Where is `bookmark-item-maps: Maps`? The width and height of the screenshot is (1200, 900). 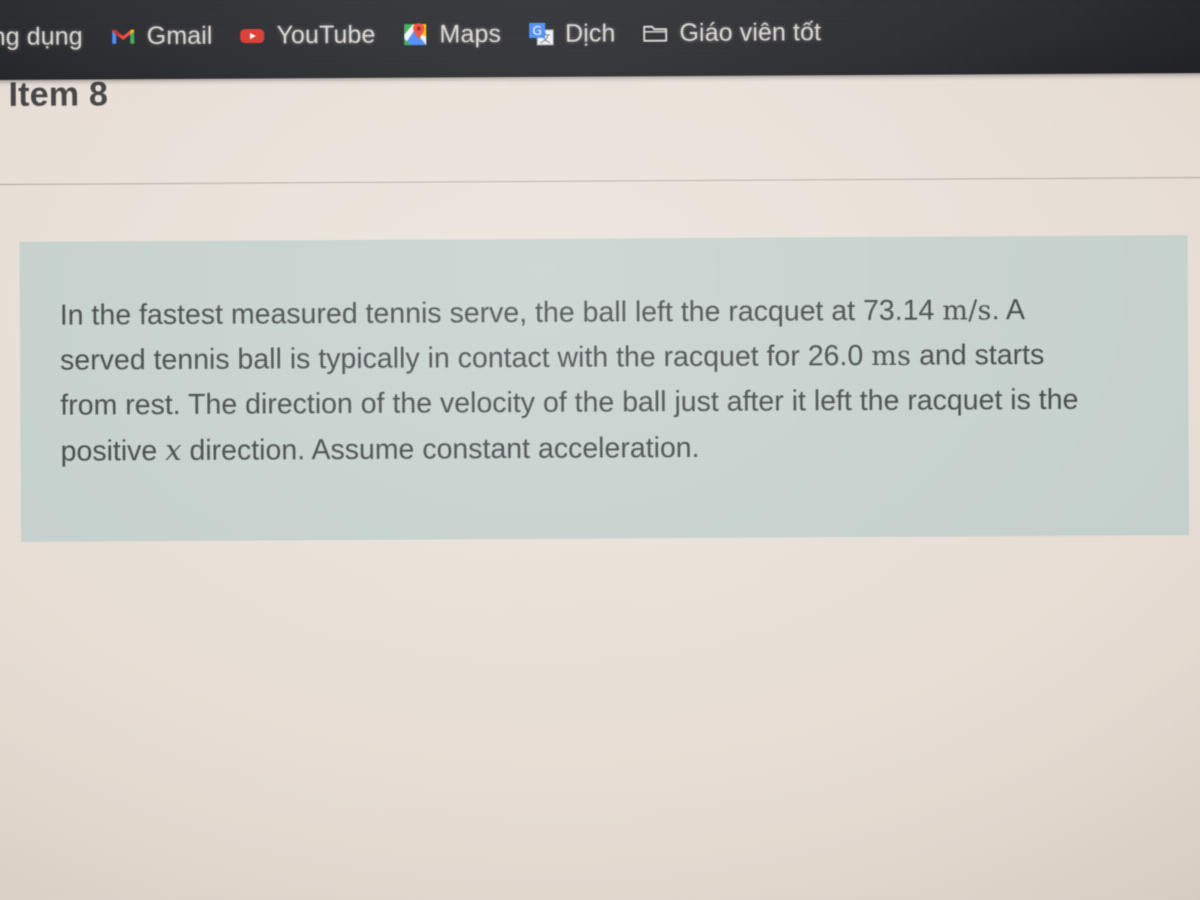 bookmark-item-maps: Maps is located at coordinates (451, 35).